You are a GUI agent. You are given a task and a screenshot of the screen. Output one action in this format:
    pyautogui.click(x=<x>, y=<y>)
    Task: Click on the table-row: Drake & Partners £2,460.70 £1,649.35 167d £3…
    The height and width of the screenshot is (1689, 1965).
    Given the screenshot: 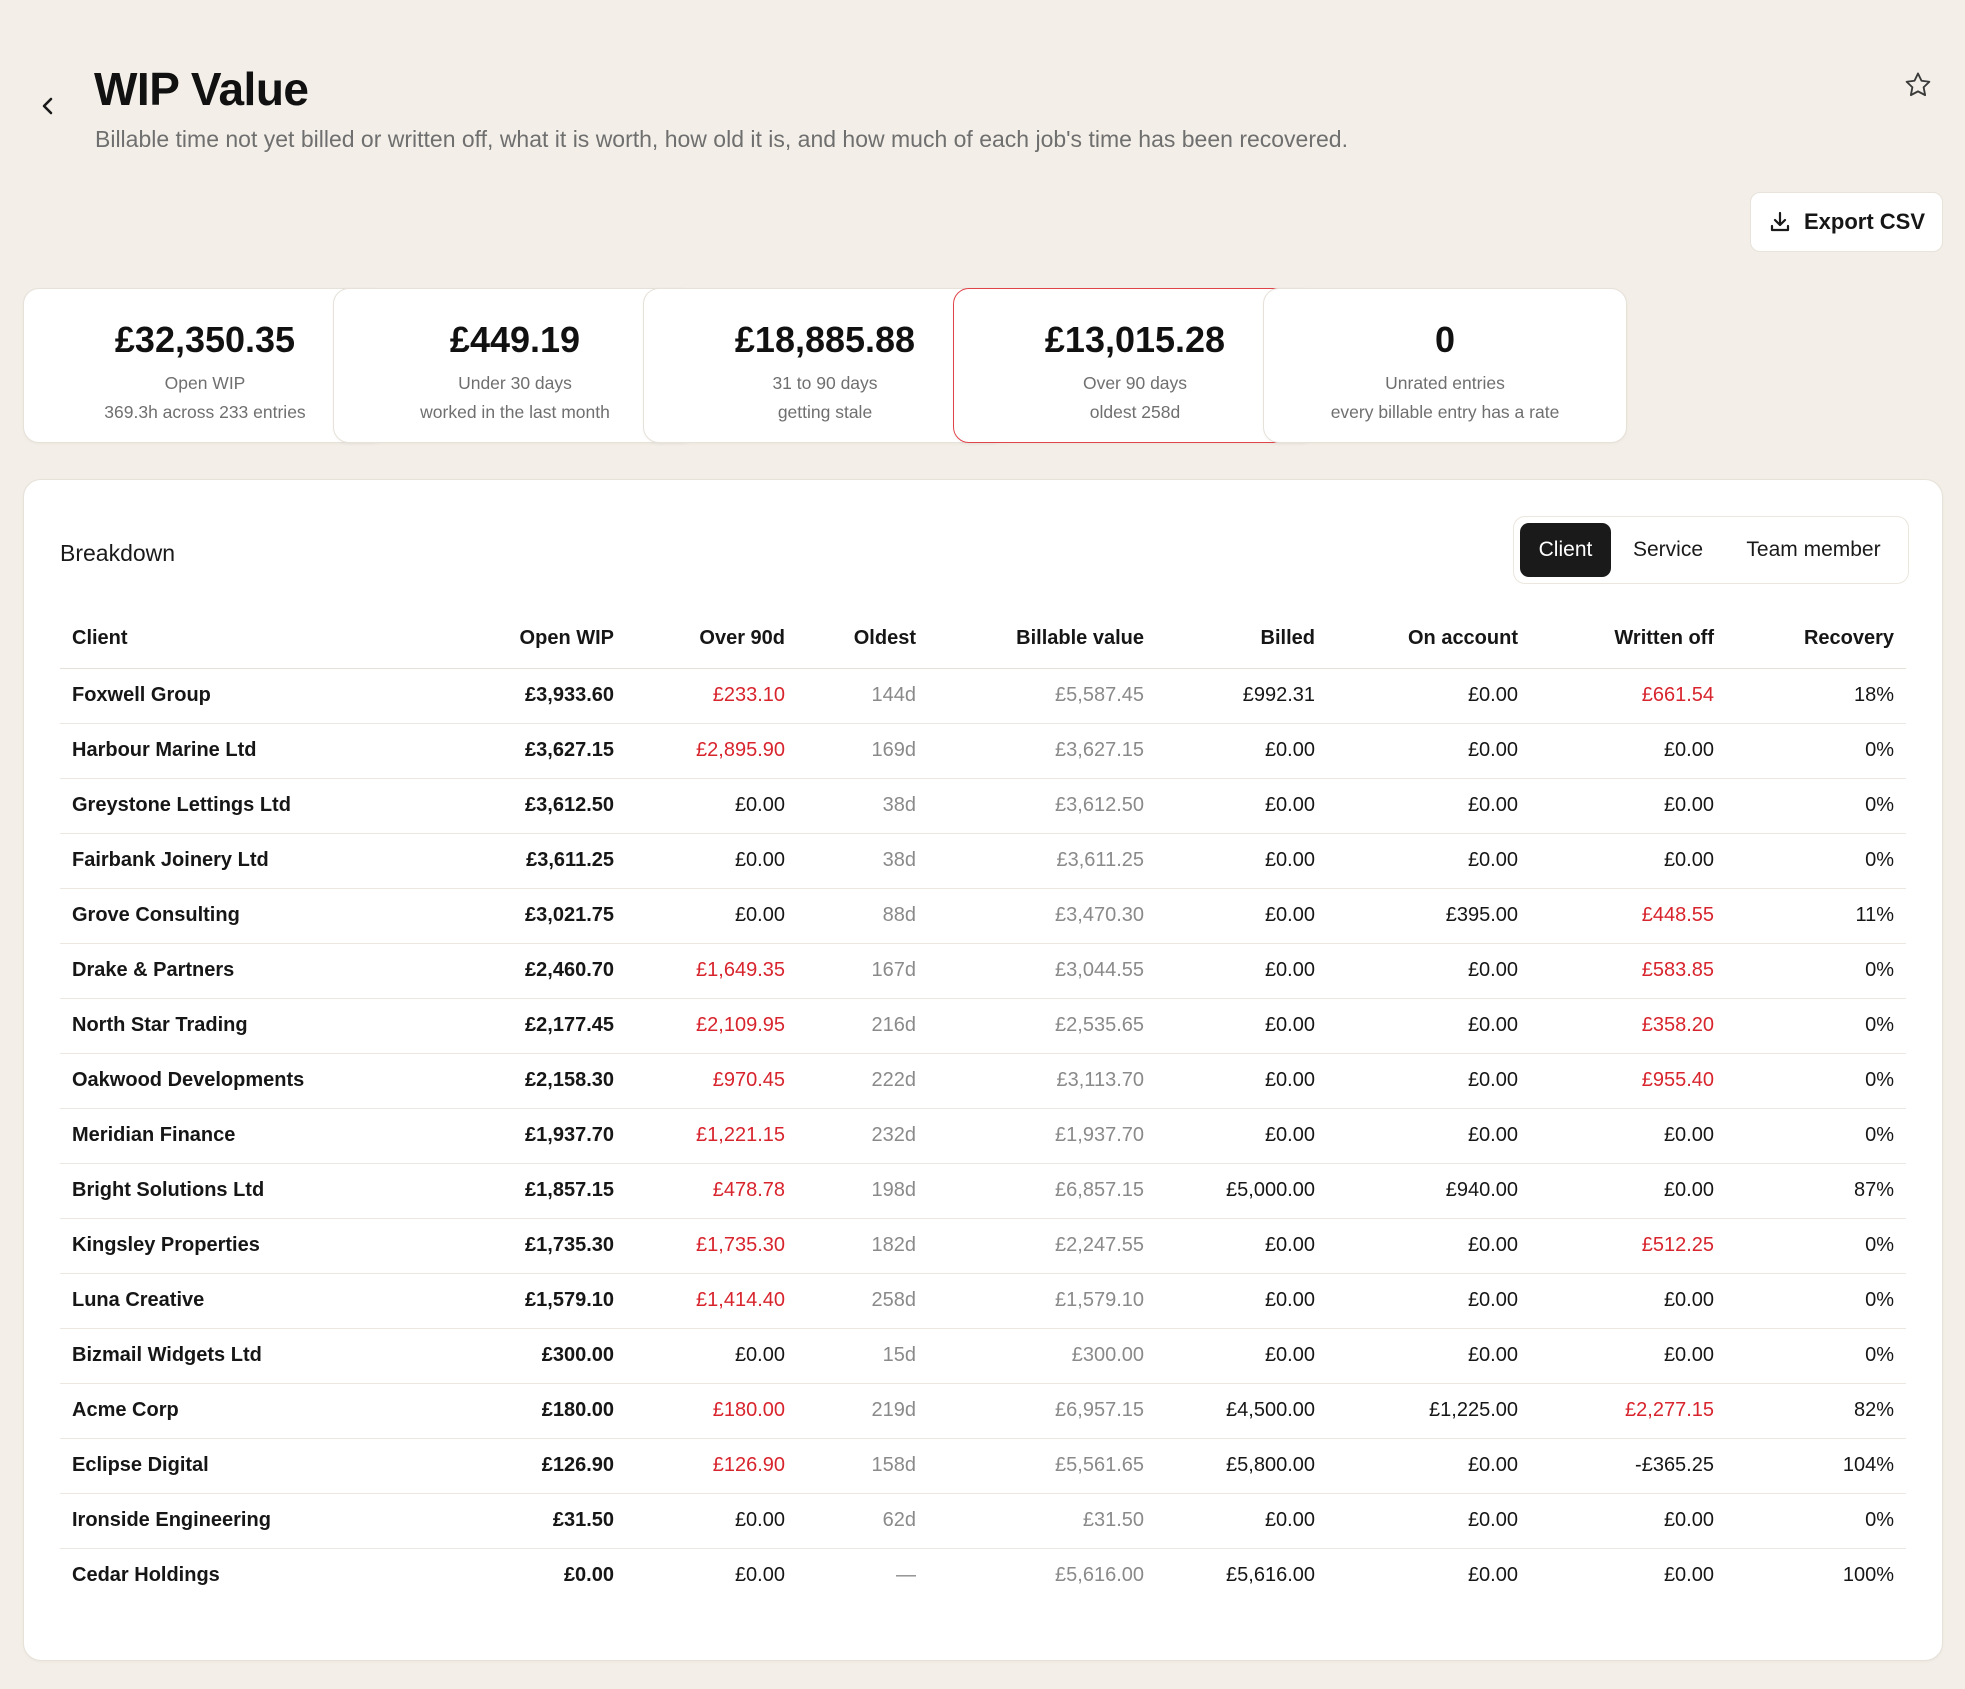 What is the action you would take?
    pyautogui.click(x=983, y=971)
    